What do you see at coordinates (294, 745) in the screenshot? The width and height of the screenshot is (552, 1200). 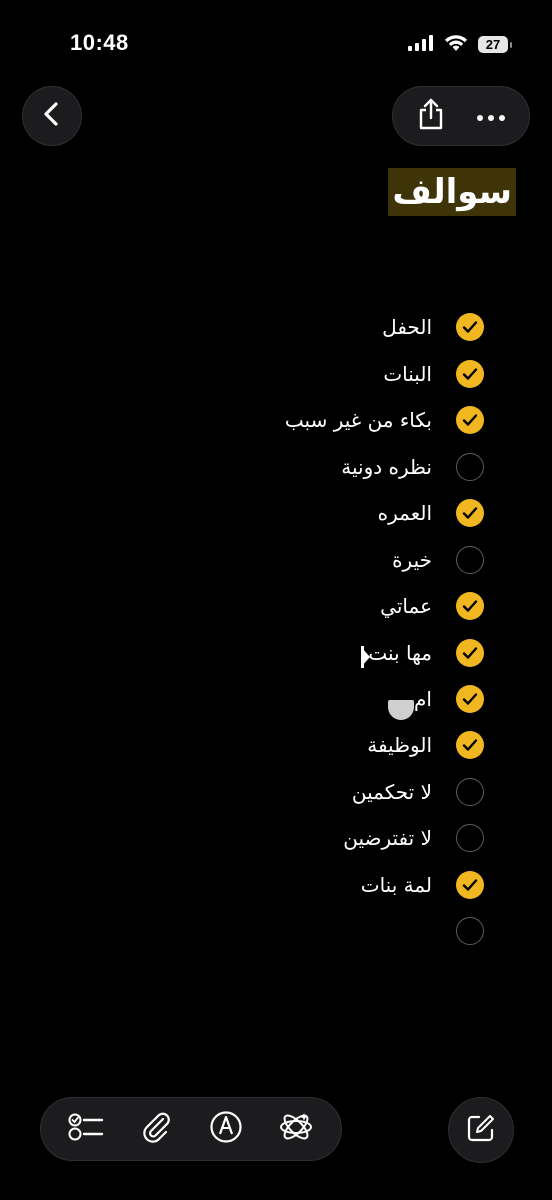 I see `checklist-item: الوظيفة` at bounding box center [294, 745].